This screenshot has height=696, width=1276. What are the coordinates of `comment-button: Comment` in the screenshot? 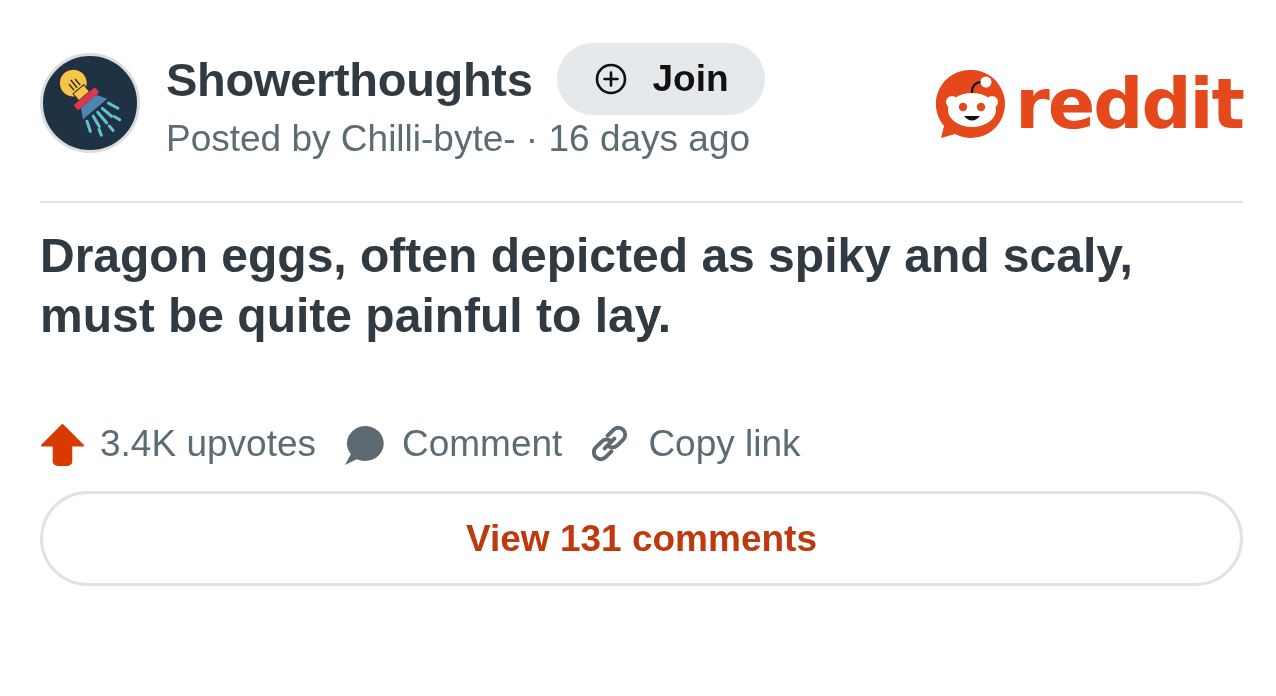 It's located at (452, 444).